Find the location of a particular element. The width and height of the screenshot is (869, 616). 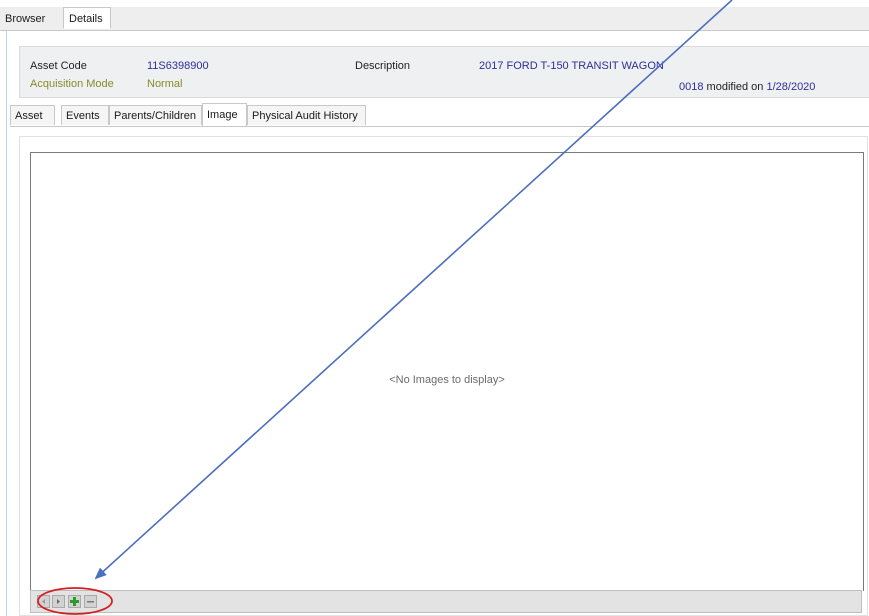

remove-image-button is located at coordinates (90, 601).